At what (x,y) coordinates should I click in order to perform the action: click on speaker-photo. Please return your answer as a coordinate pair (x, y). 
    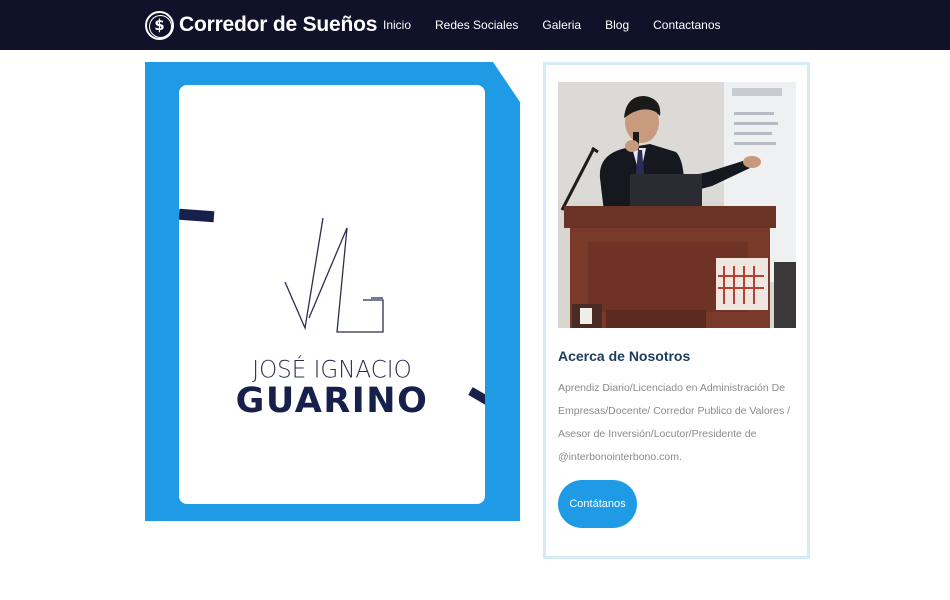
    Looking at the image, I should click on (677, 205).